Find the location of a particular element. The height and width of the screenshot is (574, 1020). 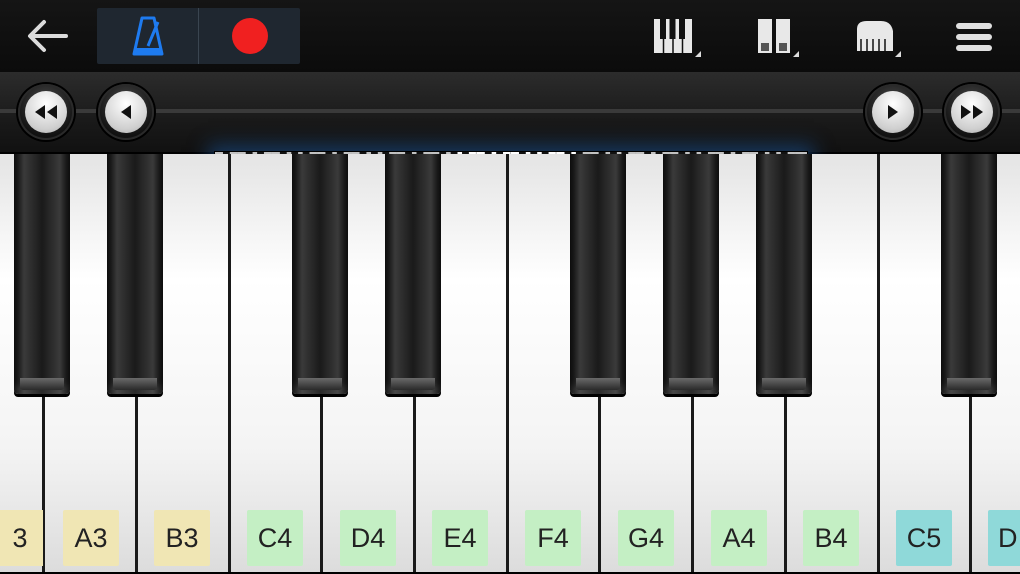

next-button is located at coordinates (893, 112).